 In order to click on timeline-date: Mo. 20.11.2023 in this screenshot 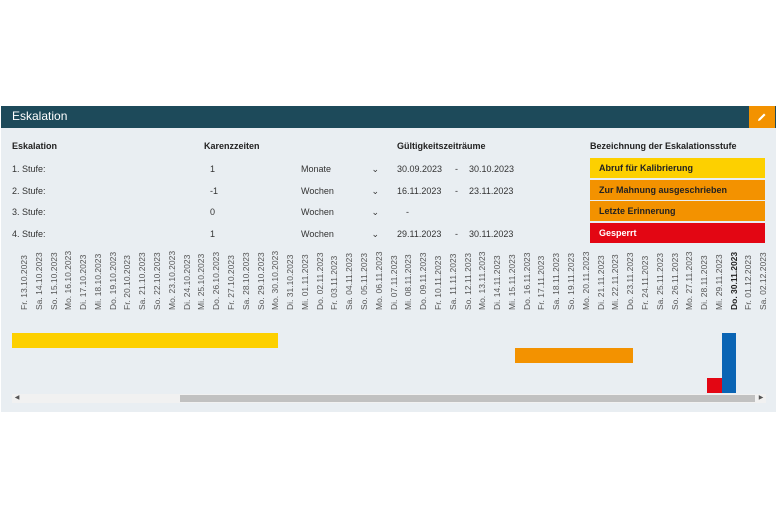, I will do `click(582, 286)`.